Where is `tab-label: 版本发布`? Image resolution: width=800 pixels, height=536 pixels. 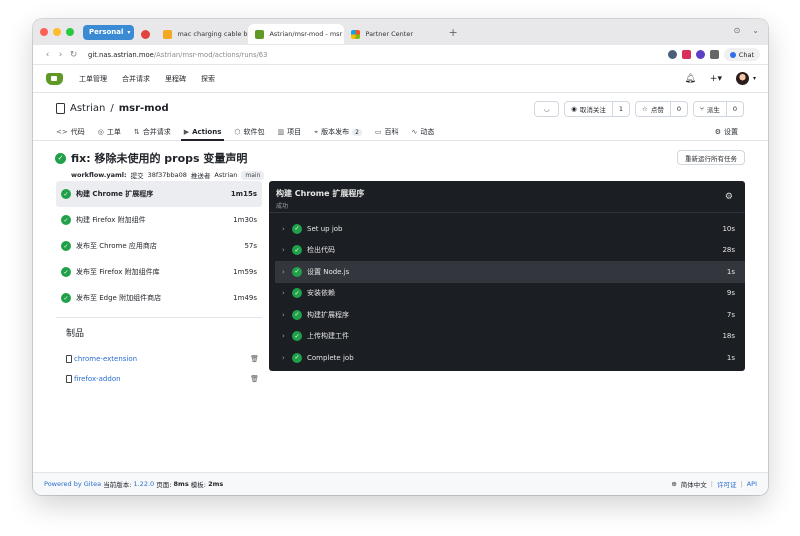
tab-label: 版本发布 is located at coordinates (335, 132).